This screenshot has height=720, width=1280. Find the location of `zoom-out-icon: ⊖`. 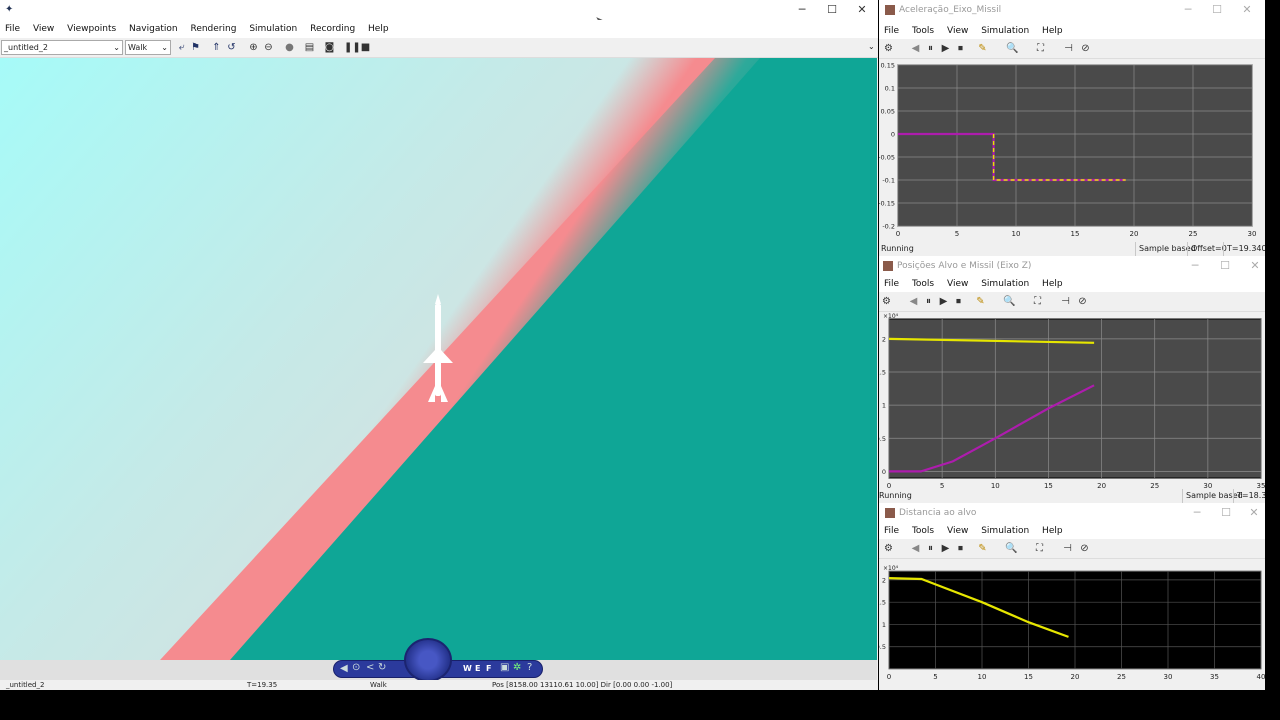

zoom-out-icon: ⊖ is located at coordinates (268, 47).